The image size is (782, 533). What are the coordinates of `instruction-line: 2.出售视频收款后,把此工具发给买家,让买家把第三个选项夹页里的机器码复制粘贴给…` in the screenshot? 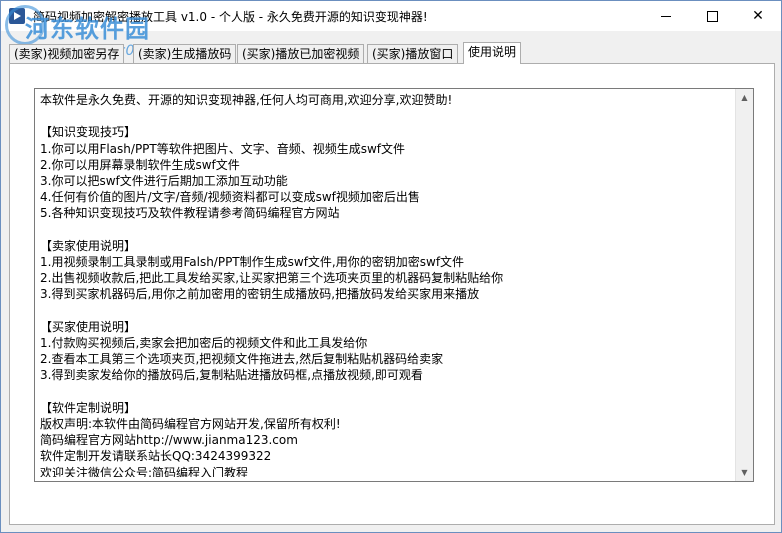 It's located at (272, 278).